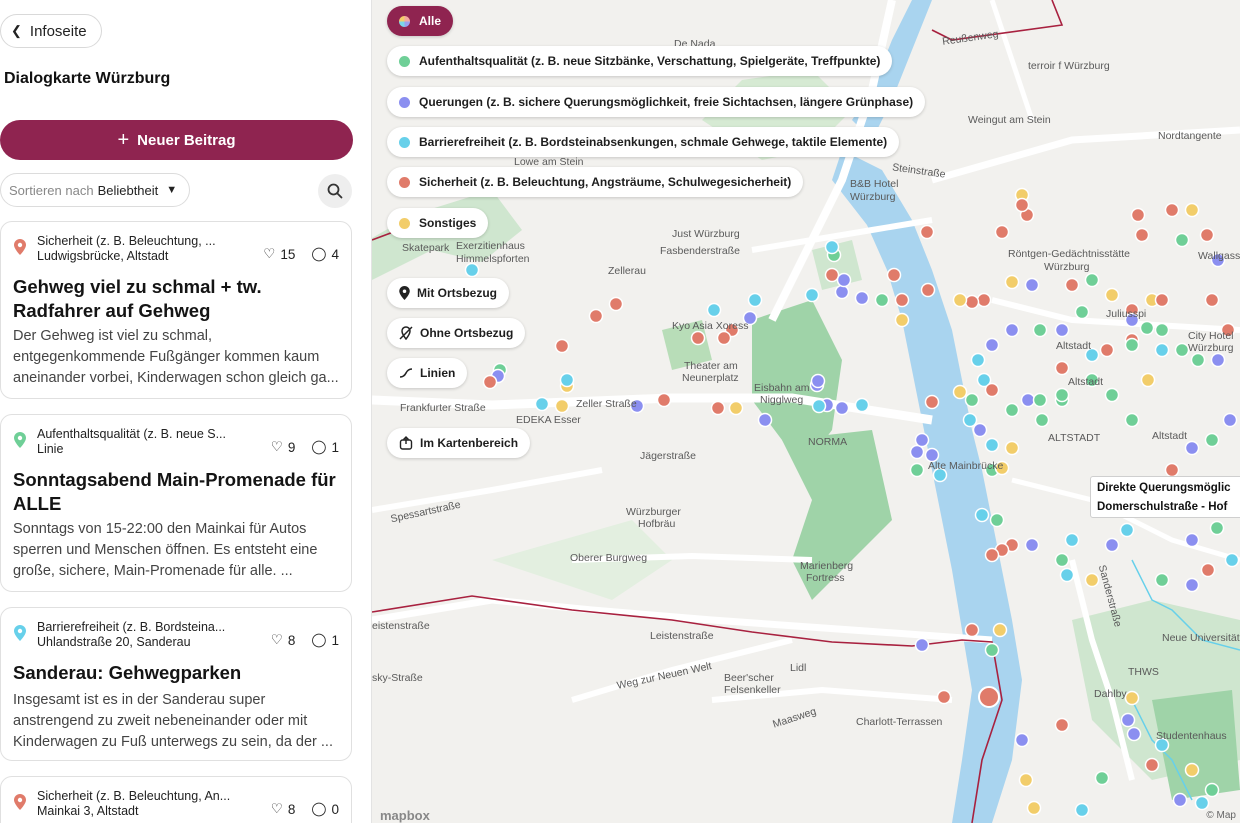  What do you see at coordinates (283, 447) in the screenshot?
I see `like-button: ♡ 9` at bounding box center [283, 447].